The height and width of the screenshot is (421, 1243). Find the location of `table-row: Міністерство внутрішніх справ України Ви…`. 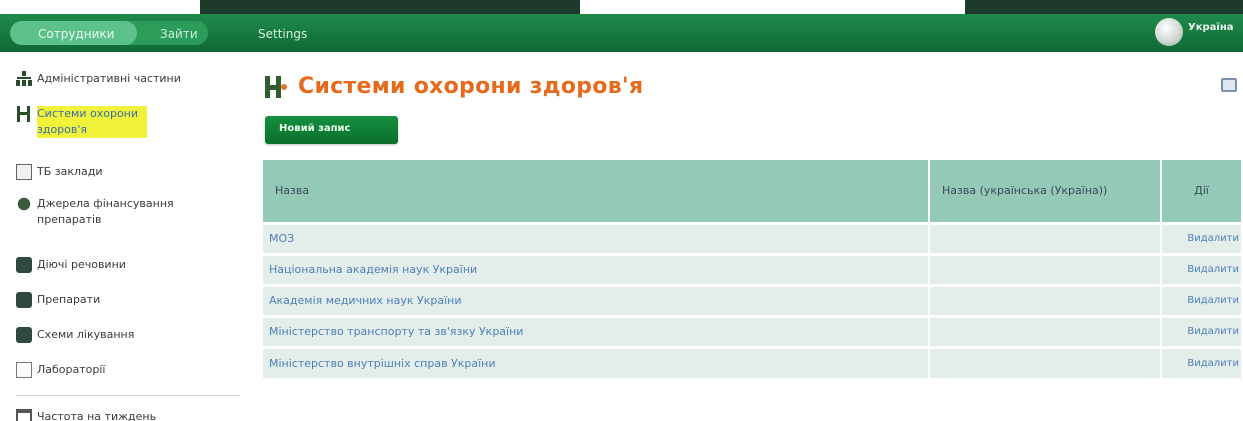

table-row: Міністерство внутрішніх справ України Ви… is located at coordinates (752, 361).